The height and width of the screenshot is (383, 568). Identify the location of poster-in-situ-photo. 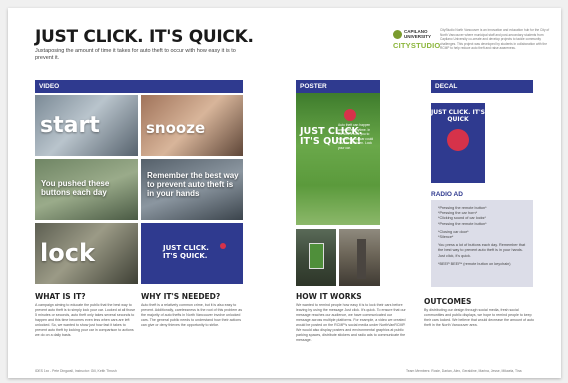
(316, 257).